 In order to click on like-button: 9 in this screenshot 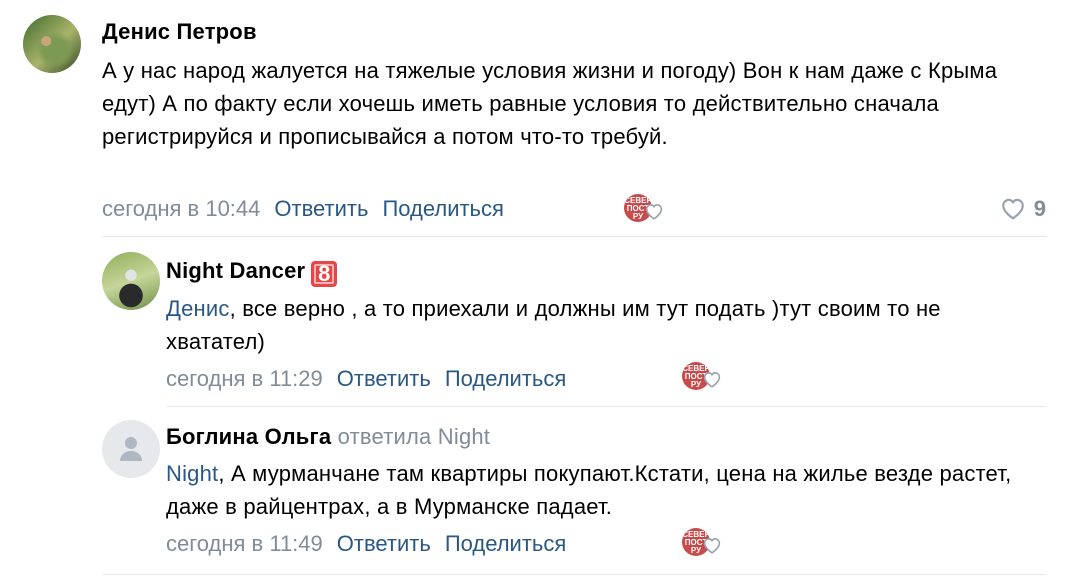, I will do `click(1023, 209)`.